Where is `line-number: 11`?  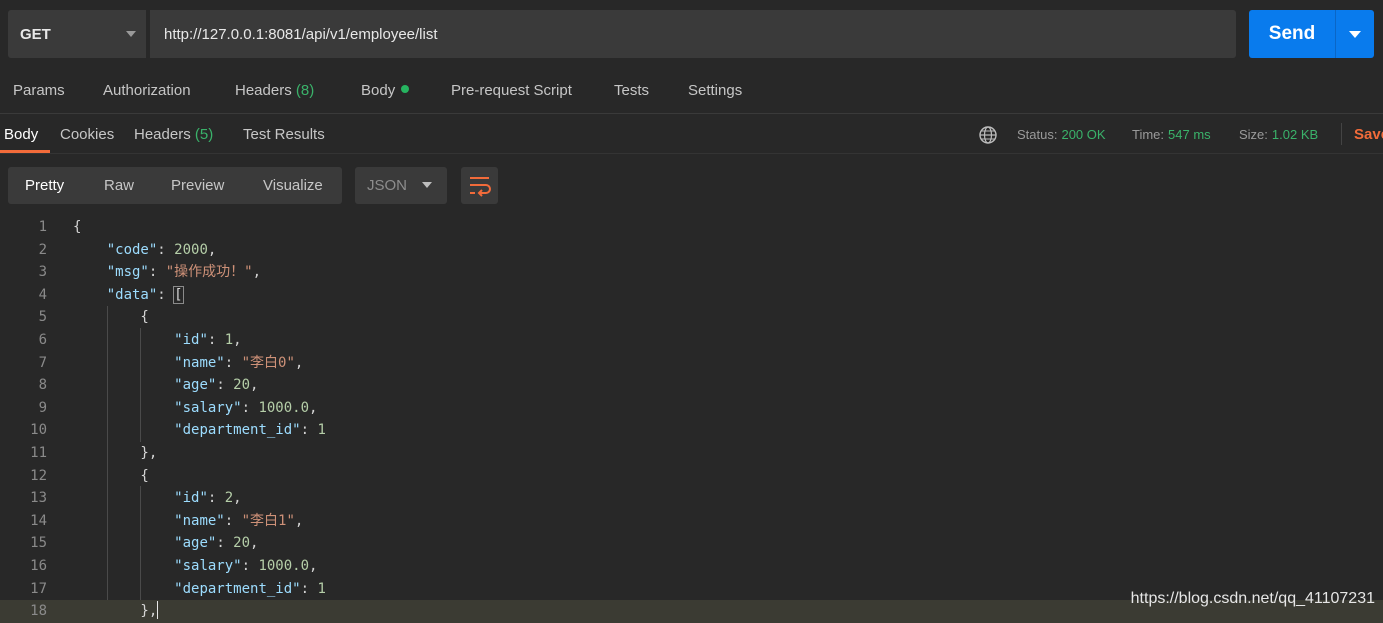 line-number: 11 is located at coordinates (38, 453).